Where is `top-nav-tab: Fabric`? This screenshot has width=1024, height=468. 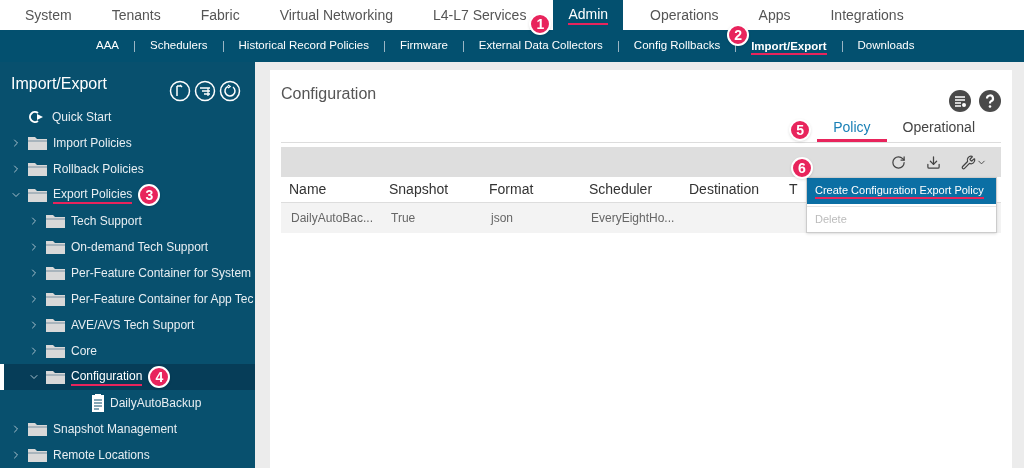
top-nav-tab: Fabric is located at coordinates (220, 15).